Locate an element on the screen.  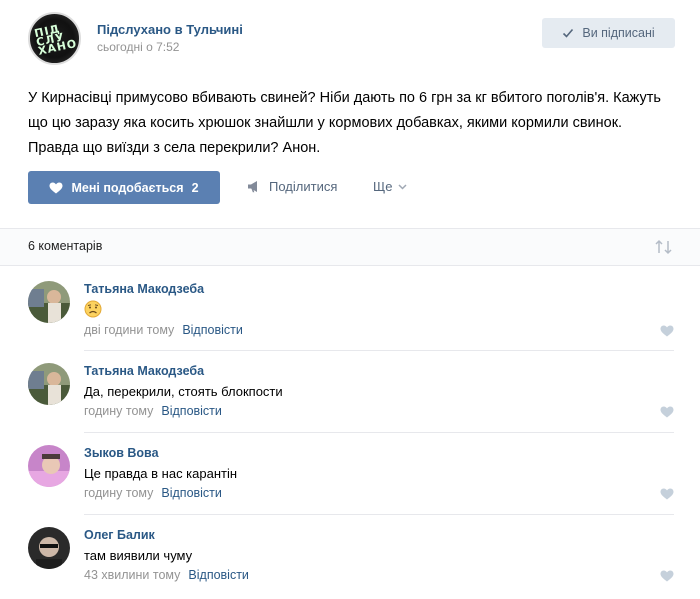
post-actions: Мені подобається 2 Поділитися Ще is located at coordinates (350, 188).